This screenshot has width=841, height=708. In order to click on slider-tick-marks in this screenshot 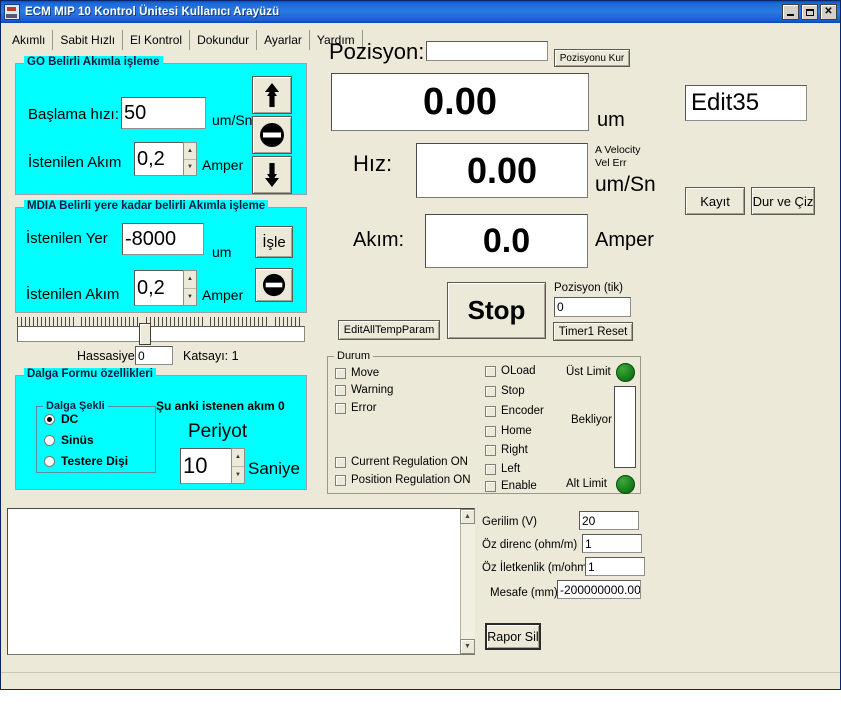, I will do `click(161, 321)`.